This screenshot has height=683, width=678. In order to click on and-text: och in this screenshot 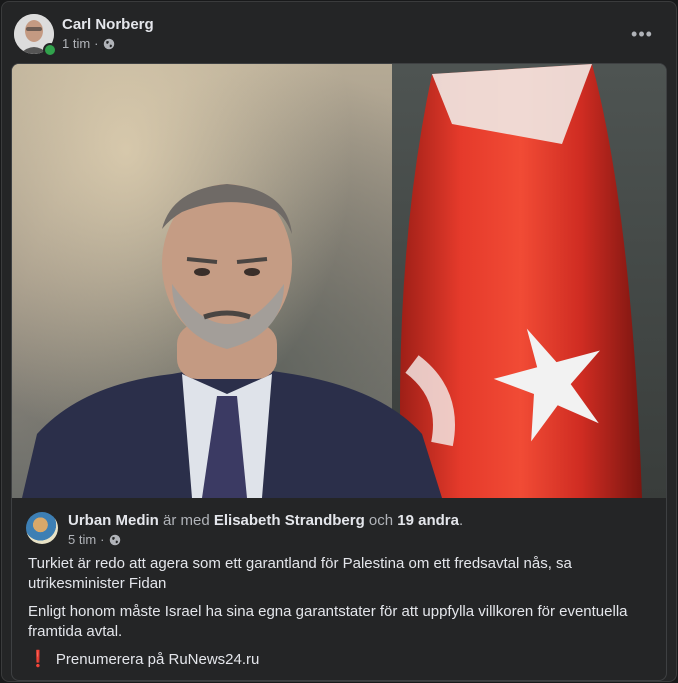, I will do `click(381, 520)`.